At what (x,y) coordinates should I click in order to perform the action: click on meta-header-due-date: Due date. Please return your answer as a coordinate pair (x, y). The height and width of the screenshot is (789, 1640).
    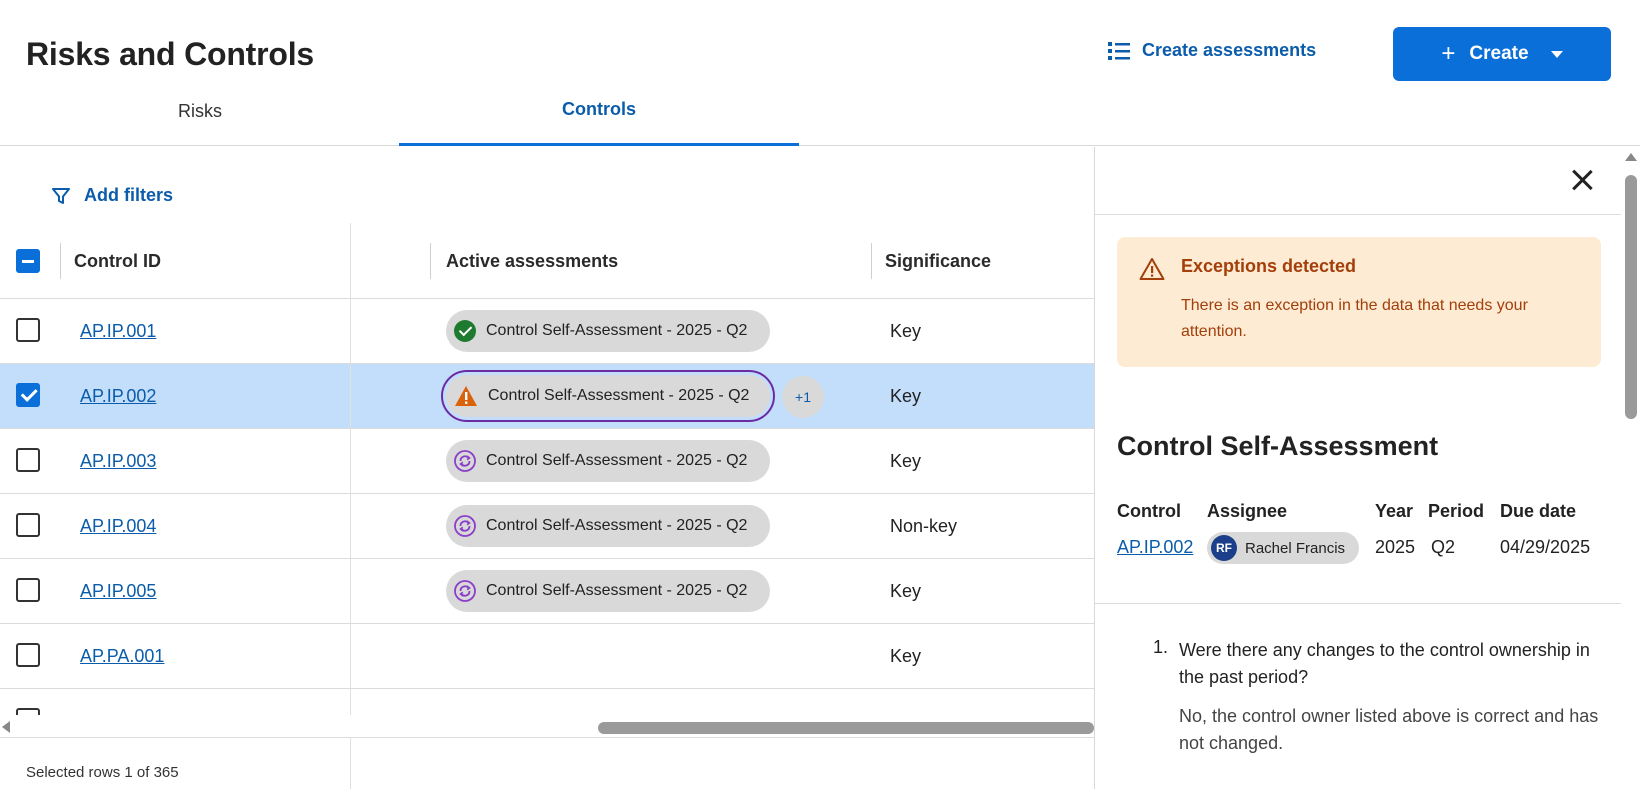
    Looking at the image, I should click on (1538, 511).